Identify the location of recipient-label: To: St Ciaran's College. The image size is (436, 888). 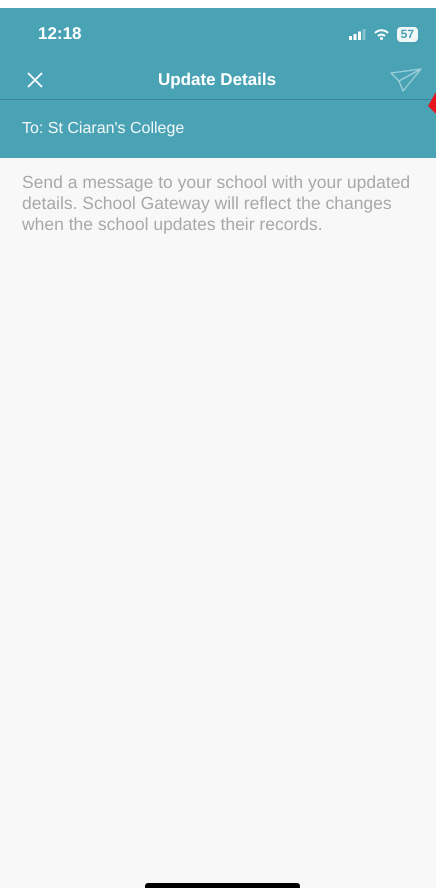
(103, 129).